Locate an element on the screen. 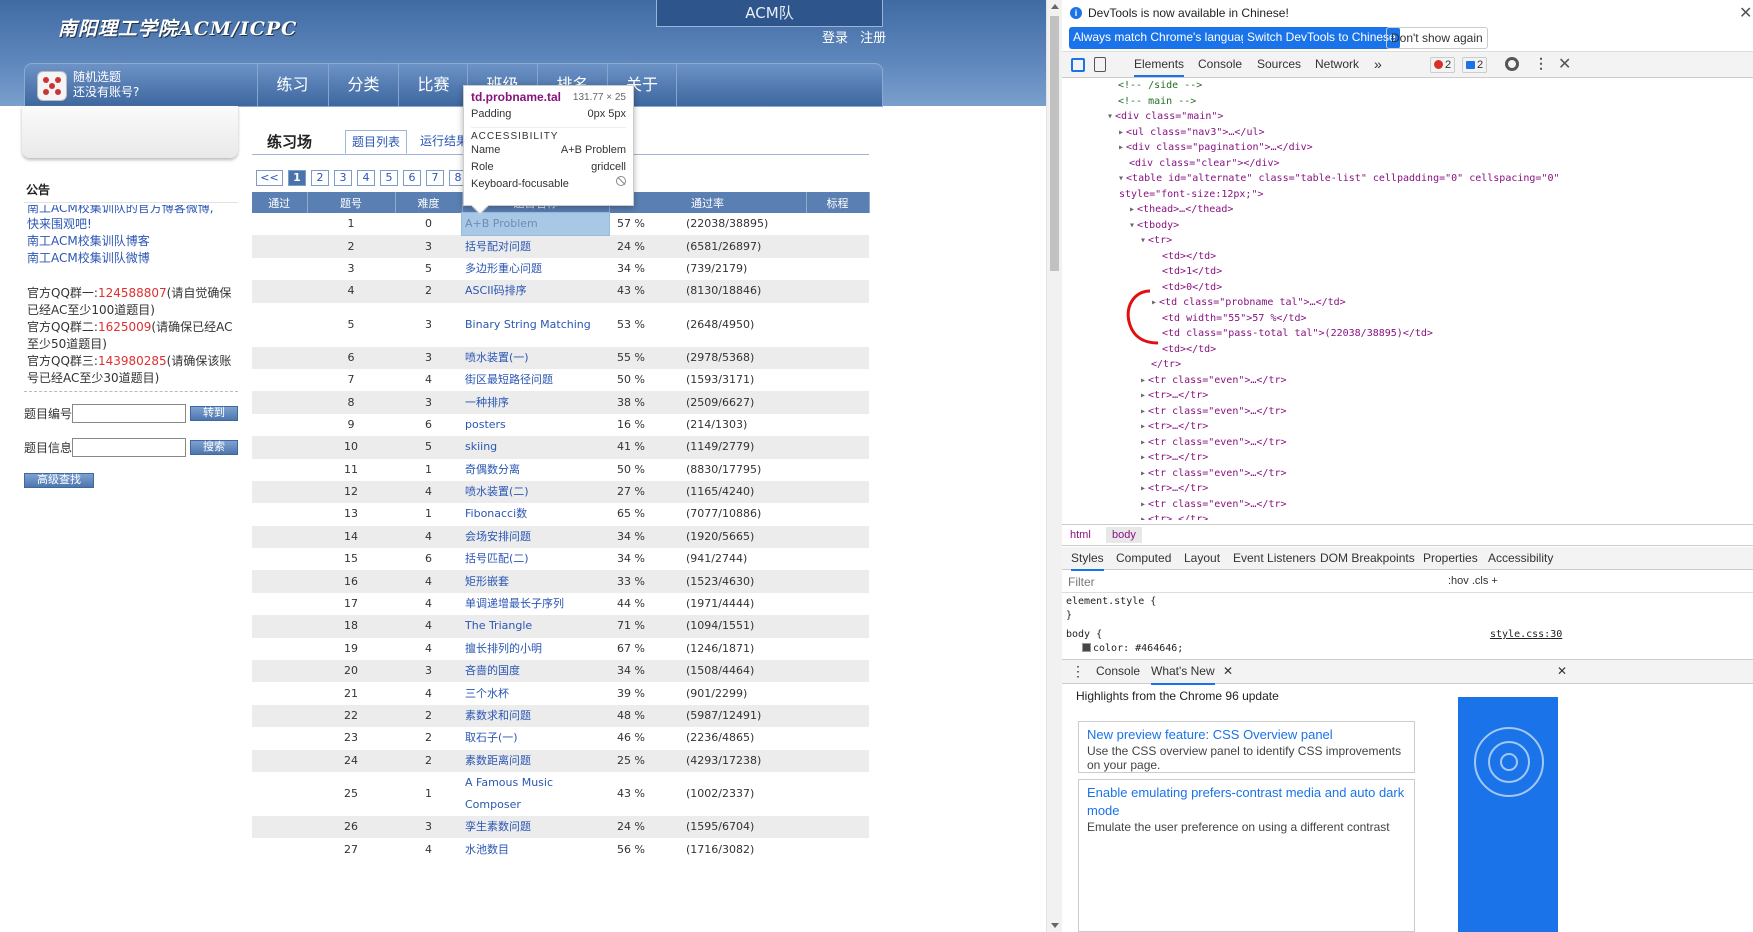  tab-network: Network is located at coordinates (1337, 64).